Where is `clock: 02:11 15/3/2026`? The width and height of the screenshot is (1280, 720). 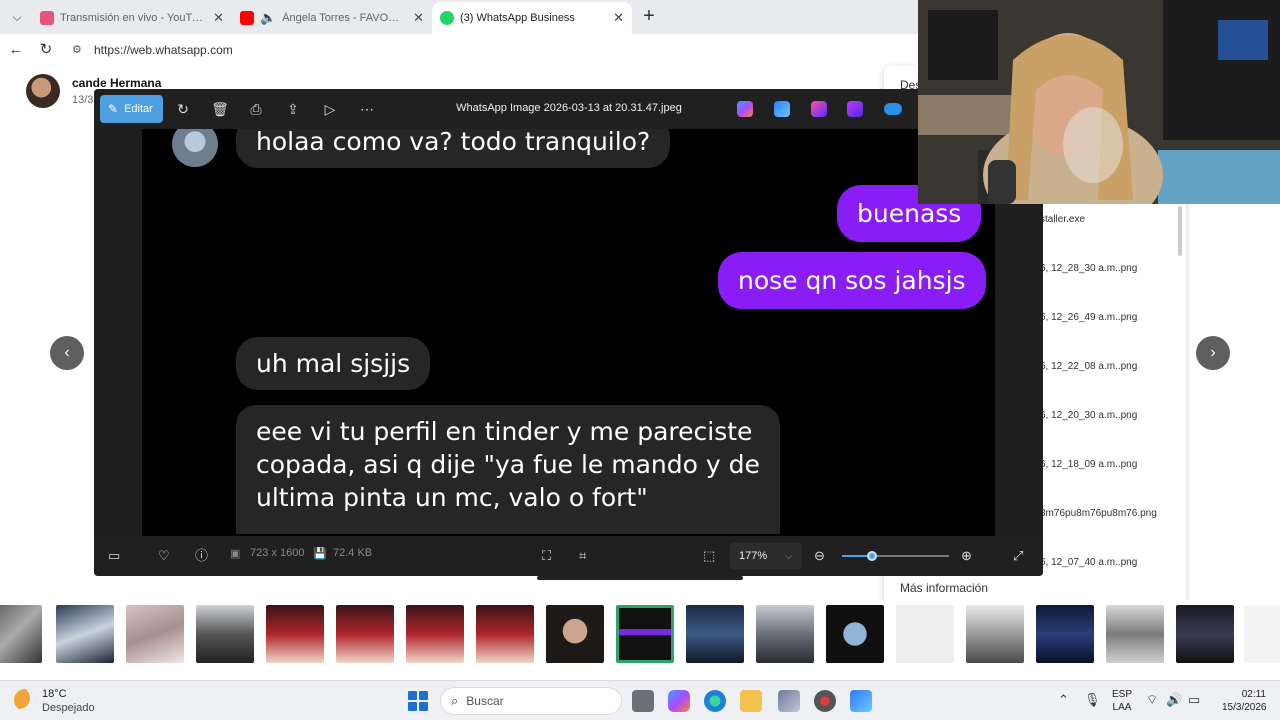
clock: 02:11 15/3/2026 is located at coordinates (1244, 701).